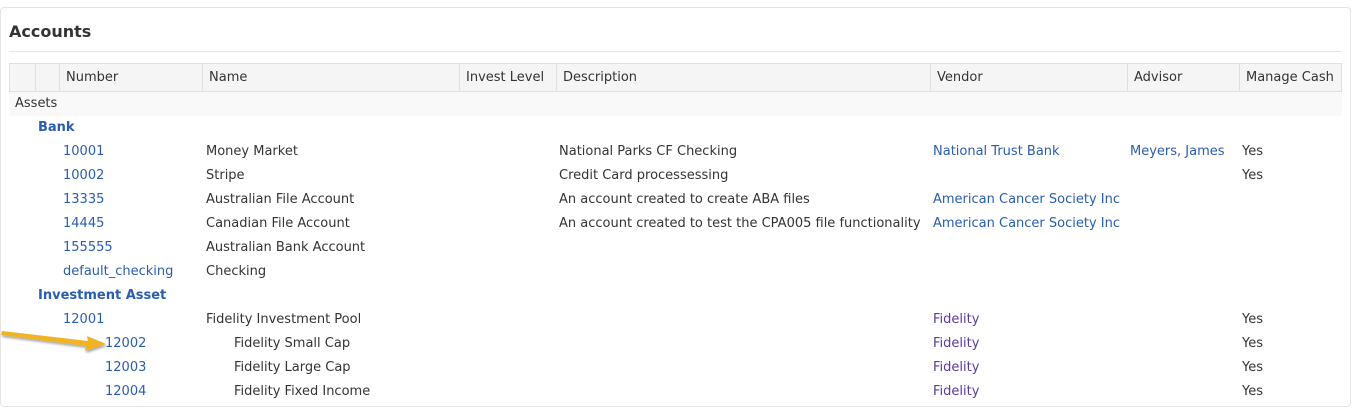  I want to click on account-name: Stripe, so click(225, 175).